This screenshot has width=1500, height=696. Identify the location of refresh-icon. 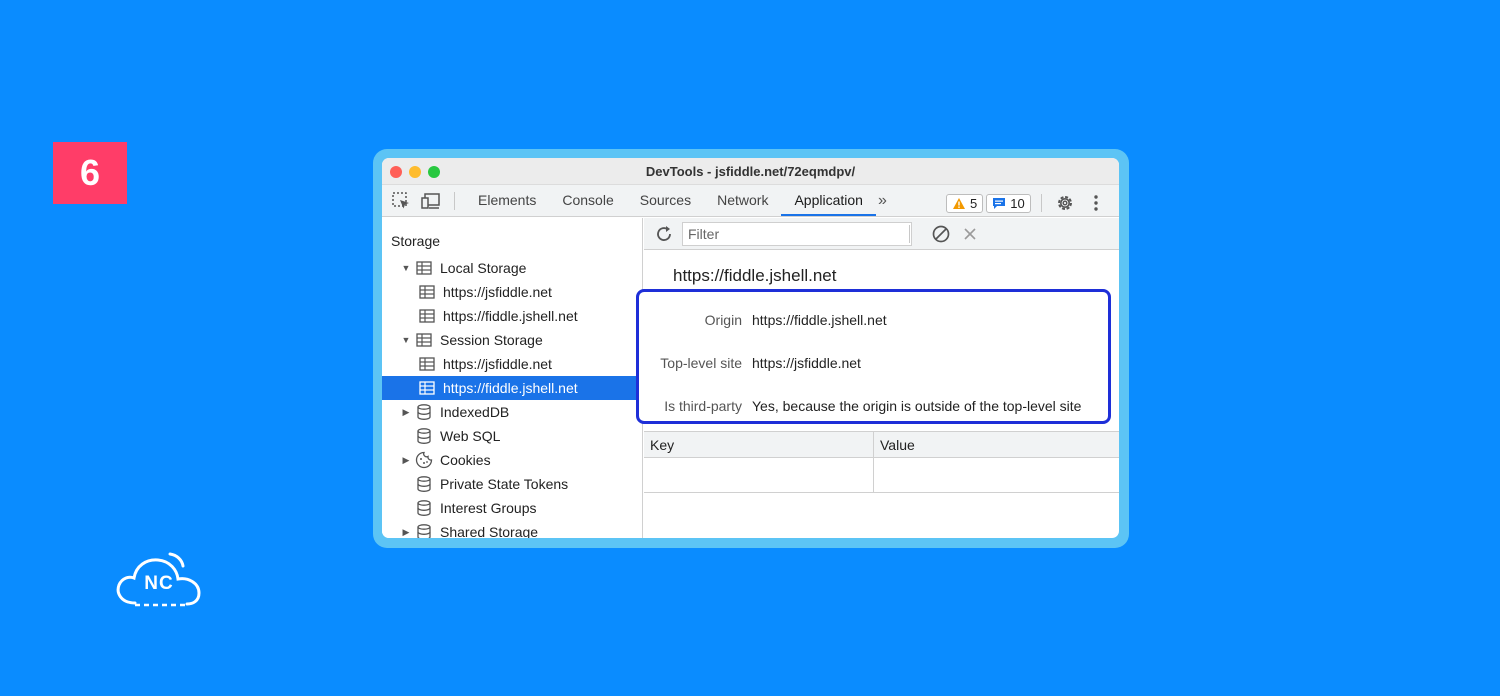
(664, 234).